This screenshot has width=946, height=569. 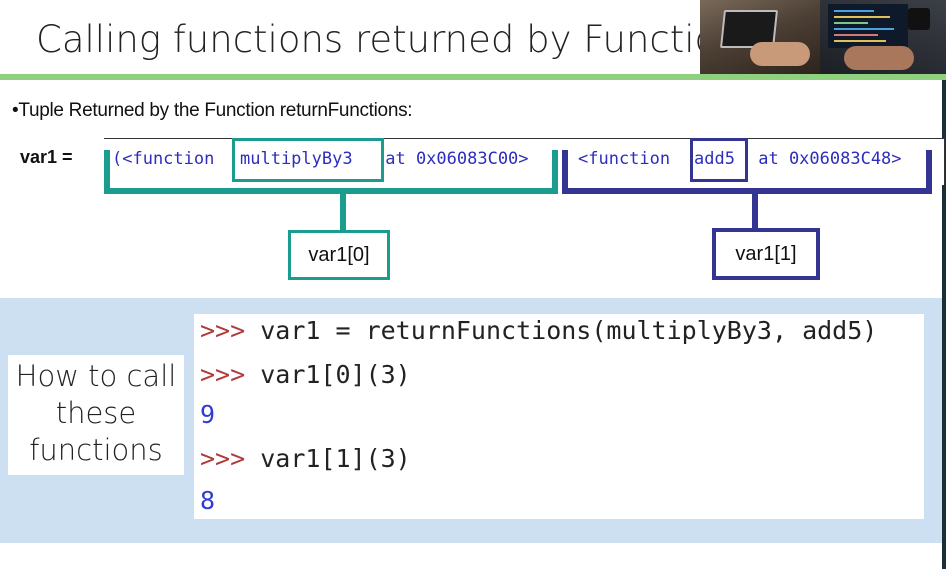 What do you see at coordinates (331, 191) in the screenshot?
I see `teal-bracket-bottom` at bounding box center [331, 191].